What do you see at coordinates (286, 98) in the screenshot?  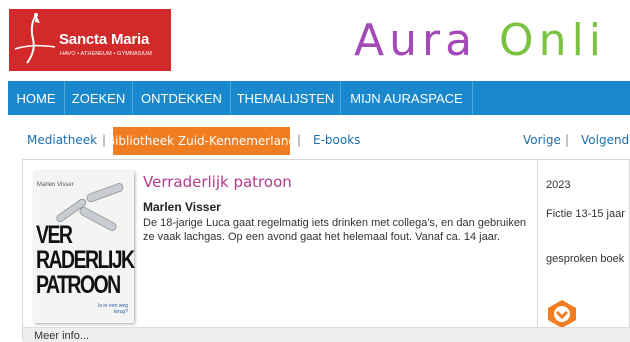 I see `nav-item-themalijsten: THEMALIJSTEN` at bounding box center [286, 98].